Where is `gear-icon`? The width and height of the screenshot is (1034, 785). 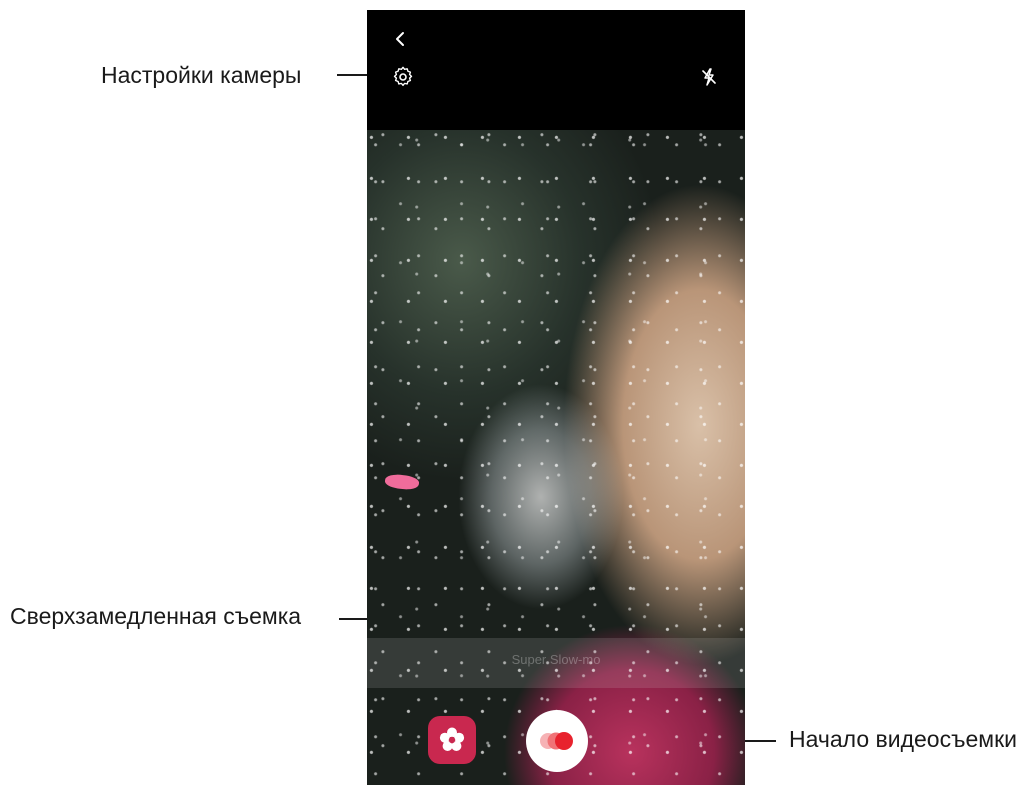 gear-icon is located at coordinates (403, 77).